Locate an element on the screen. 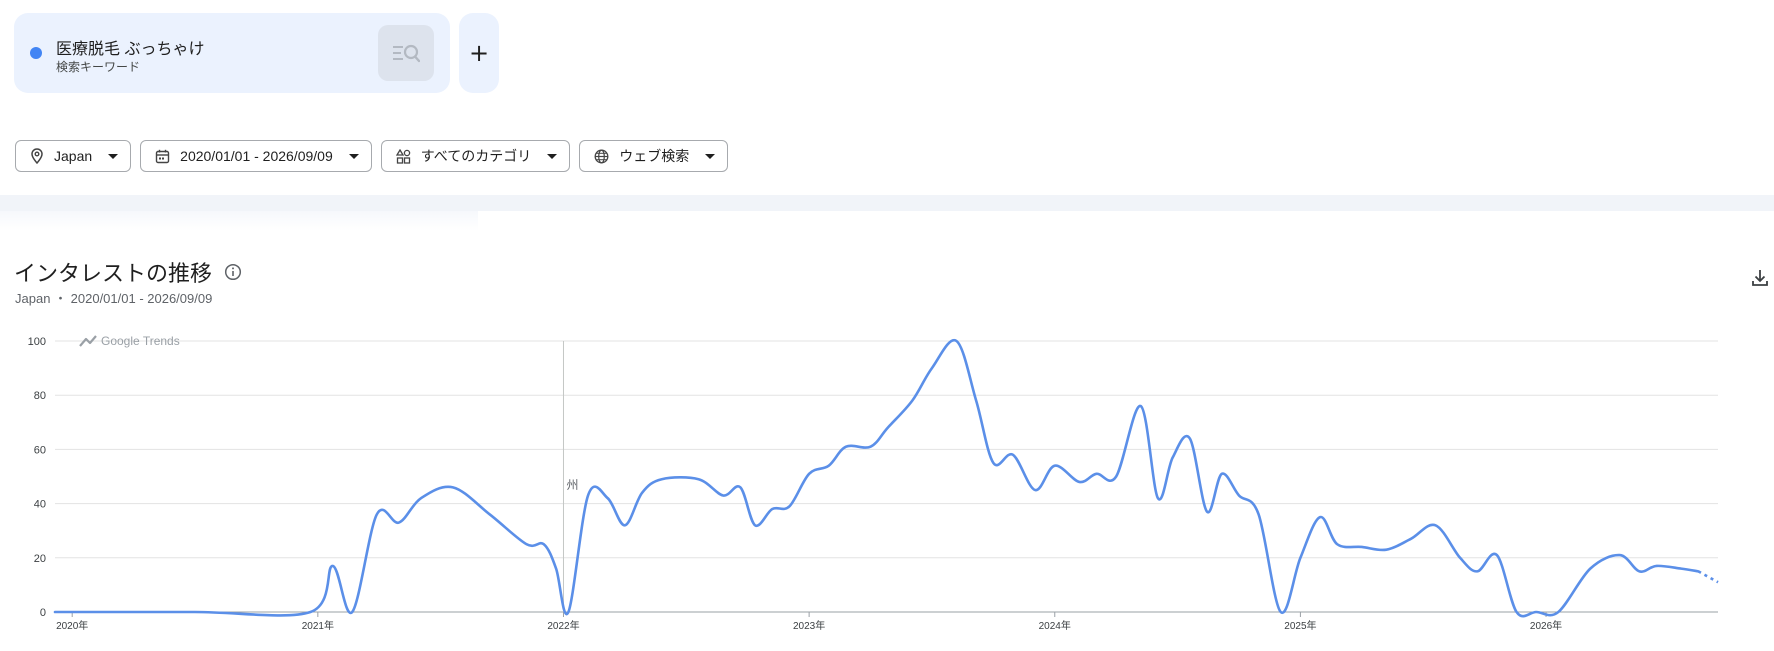 This screenshot has height=651, width=1774. filter-category-label: すべてのカテゴリ is located at coordinates (476, 156).